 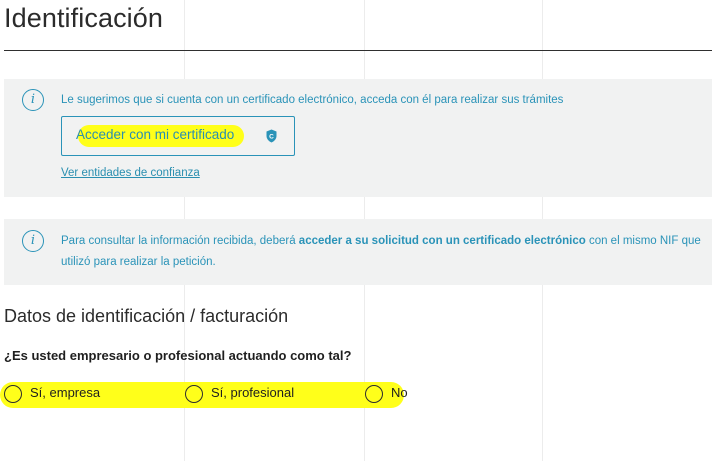 What do you see at coordinates (65, 392) in the screenshot?
I see `radio-label: Sí, empresa` at bounding box center [65, 392].